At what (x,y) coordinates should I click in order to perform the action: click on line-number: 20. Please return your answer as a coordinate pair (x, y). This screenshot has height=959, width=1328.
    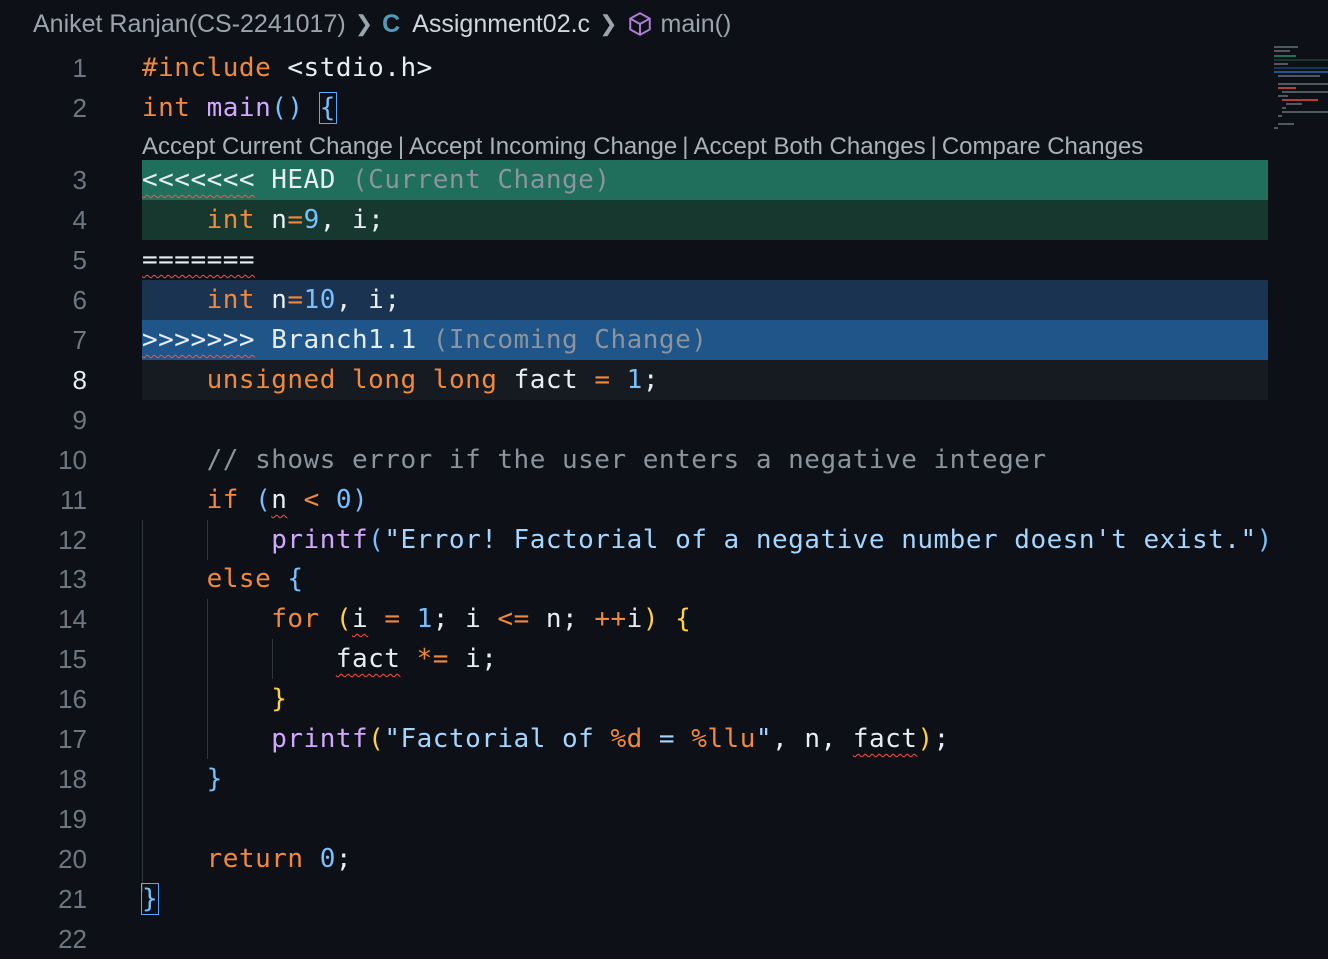
    Looking at the image, I should click on (72, 859).